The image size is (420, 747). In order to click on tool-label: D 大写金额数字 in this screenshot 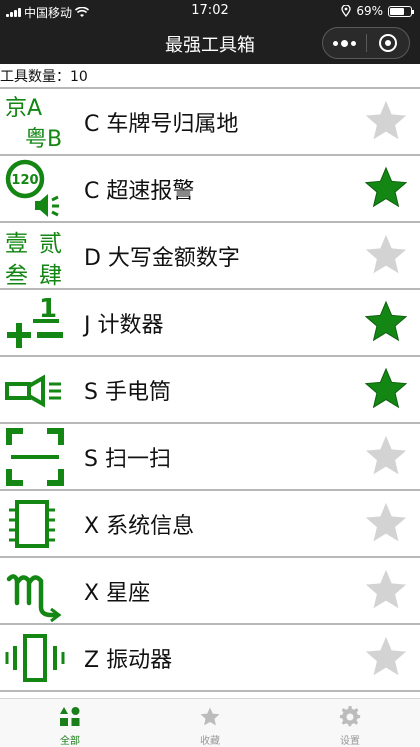, I will do `click(162, 258)`.